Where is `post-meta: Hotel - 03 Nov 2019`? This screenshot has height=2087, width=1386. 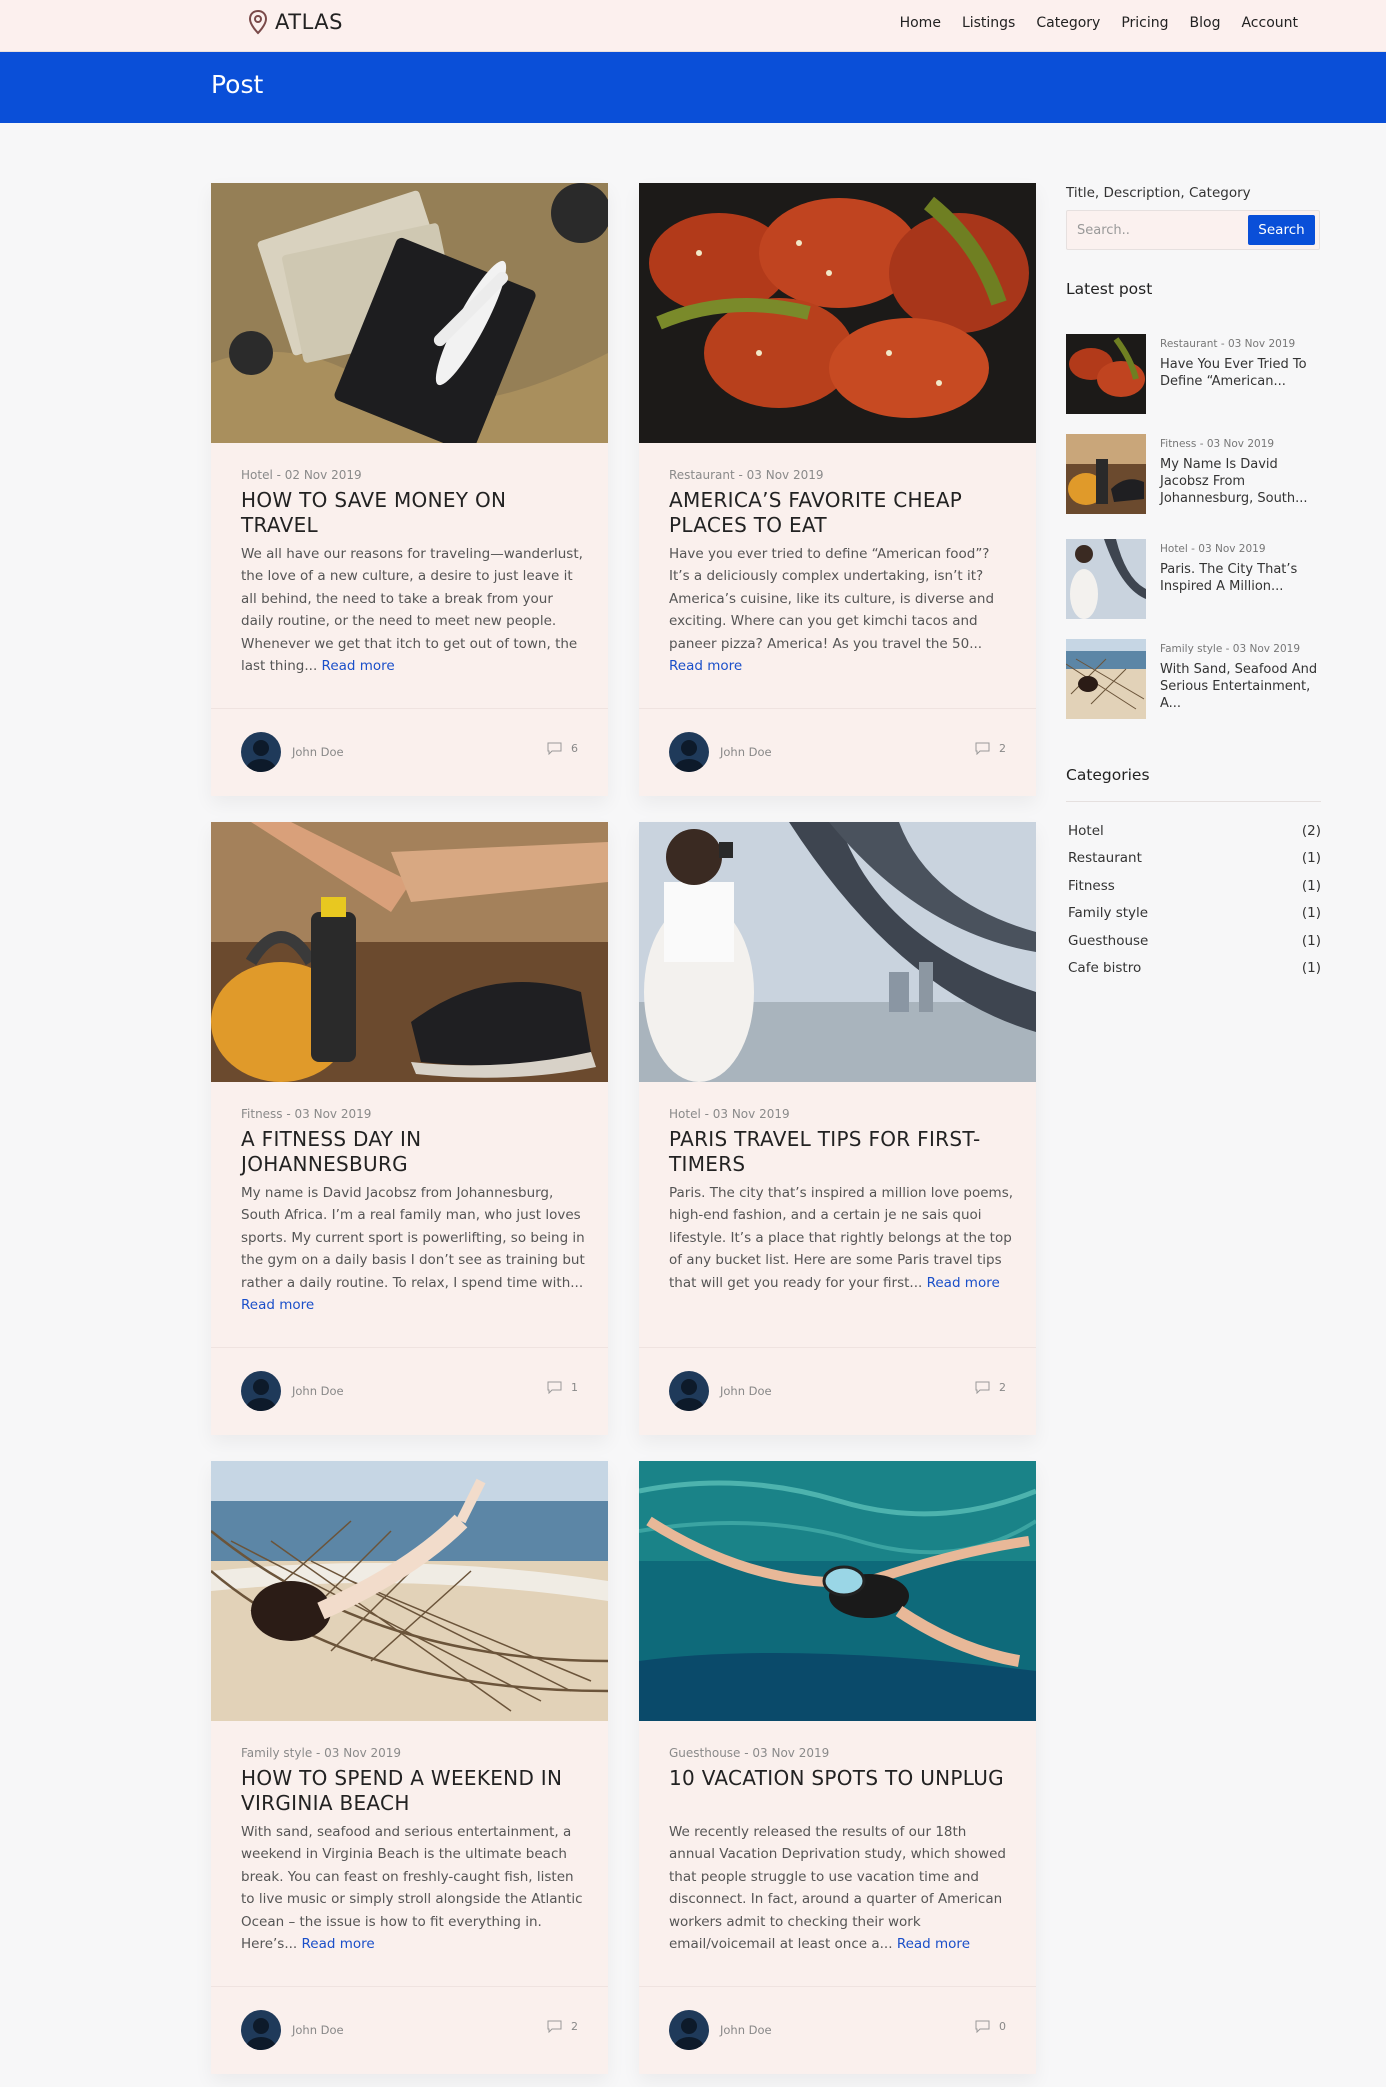
post-meta: Hotel - 03 Nov 2019 is located at coordinates (729, 1114).